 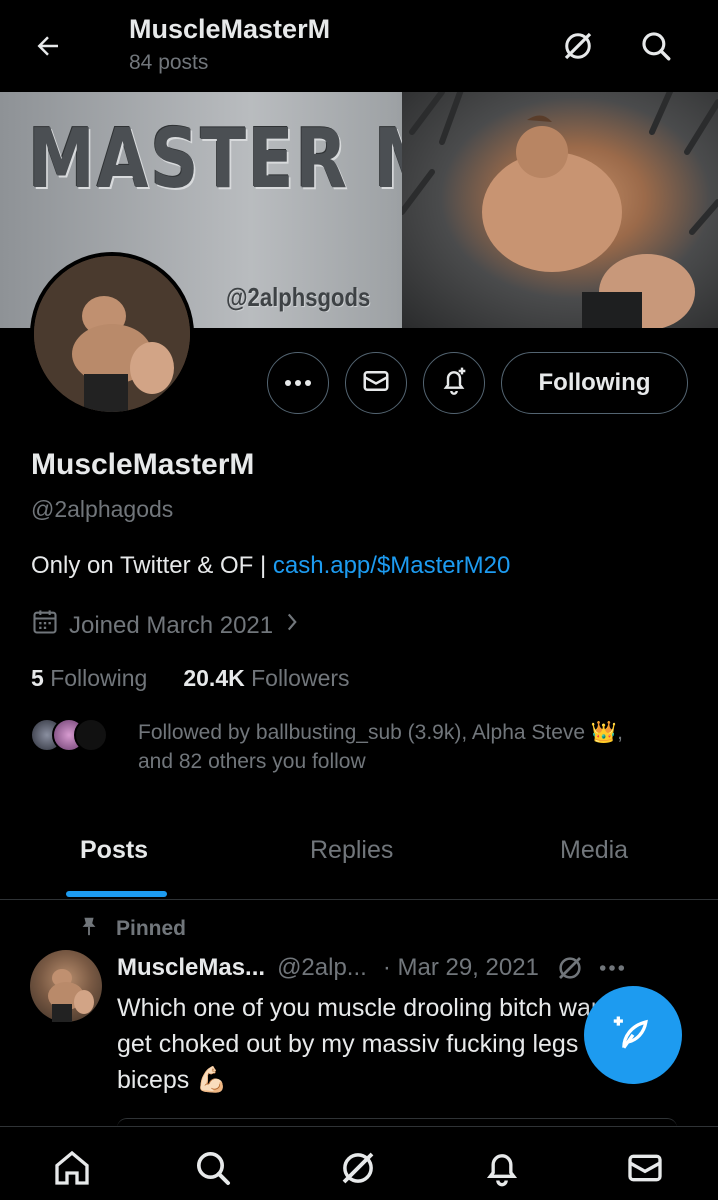 I want to click on followers-label: Followers, so click(x=300, y=678).